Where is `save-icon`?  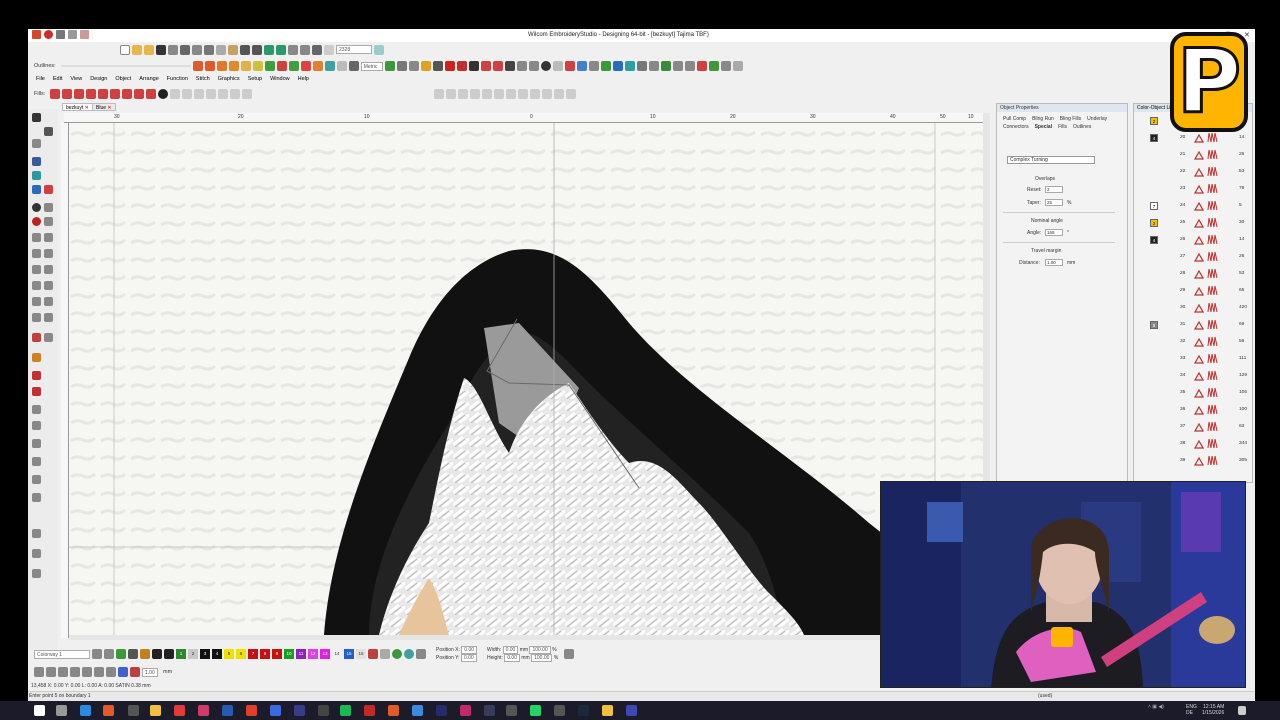
save-icon is located at coordinates (161, 49).